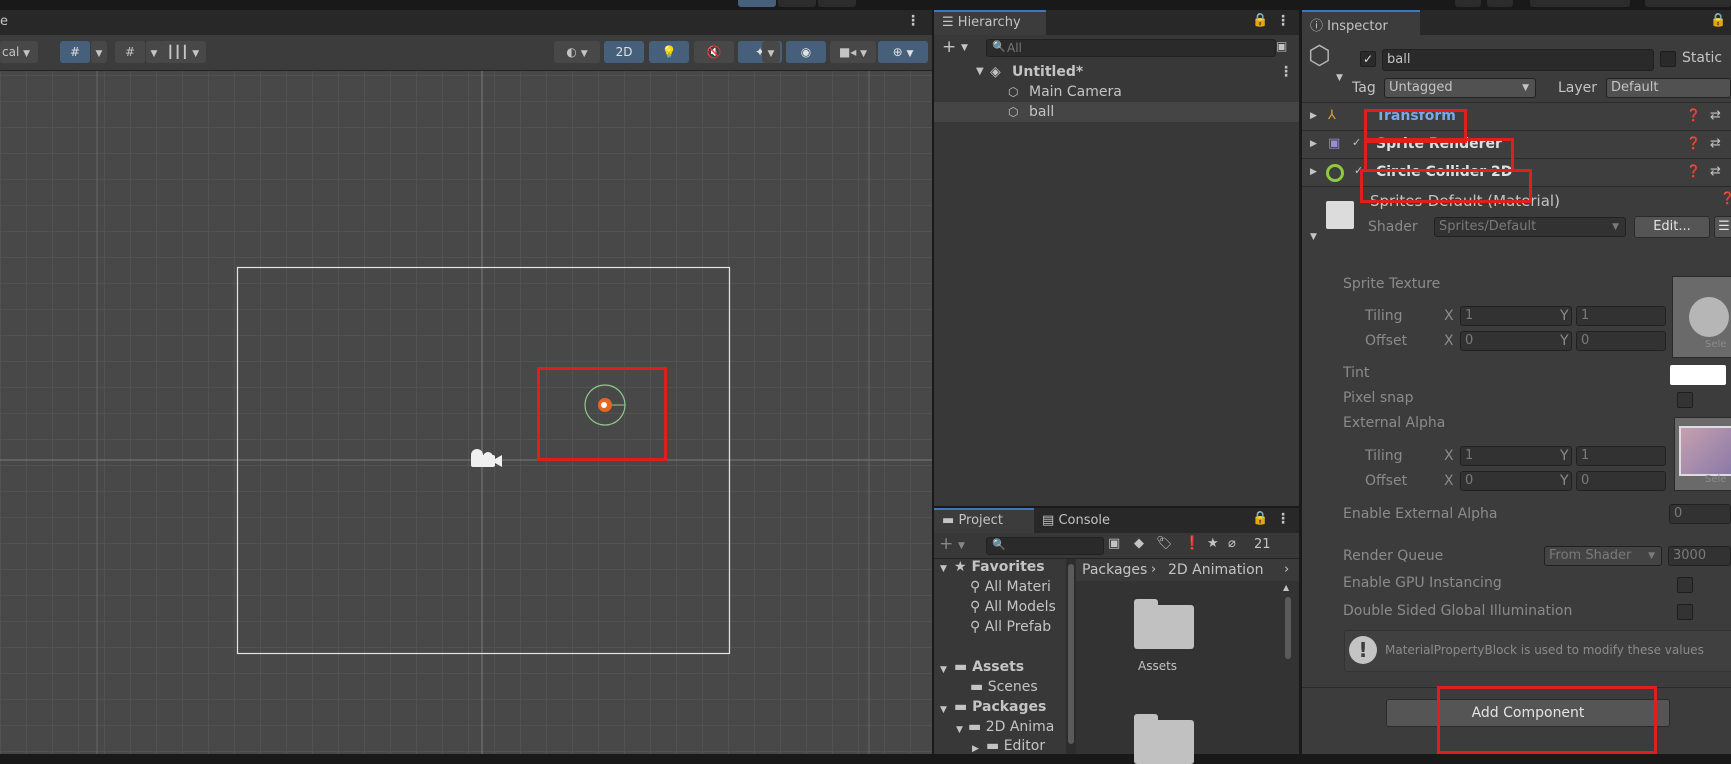  What do you see at coordinates (1688, 3) in the screenshot?
I see `layout-dropdown` at bounding box center [1688, 3].